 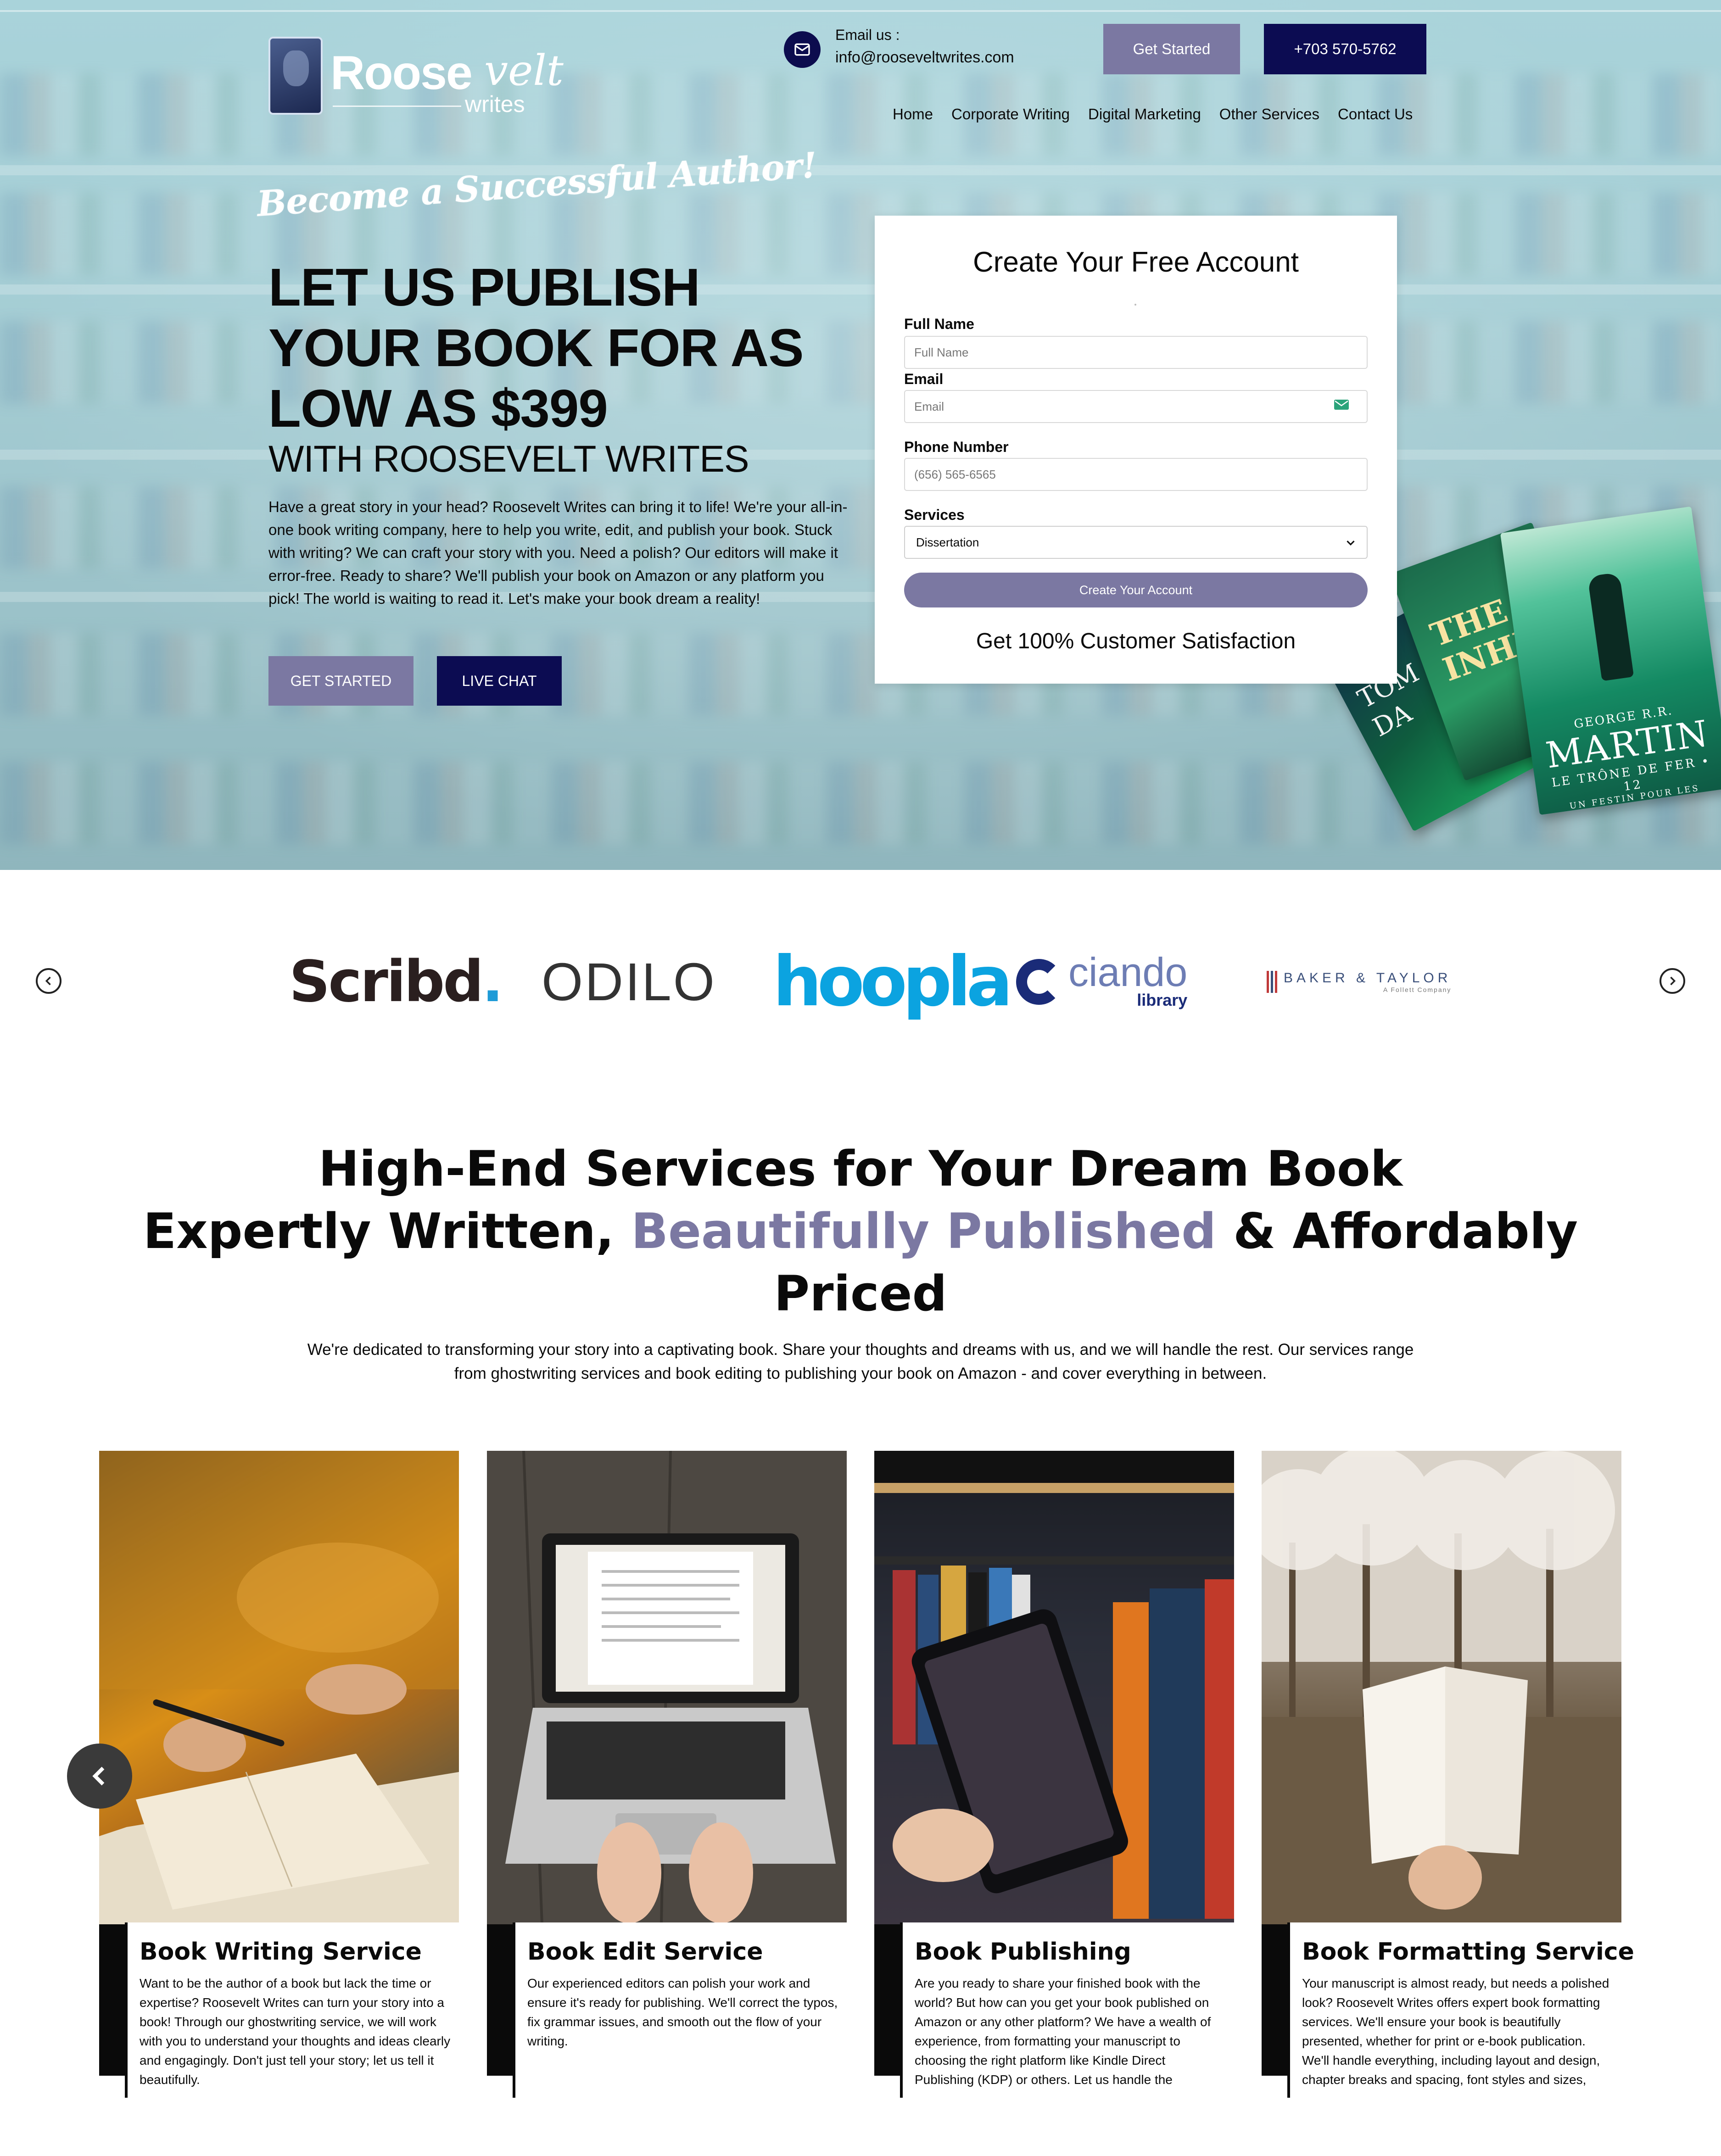 What do you see at coordinates (1039, 982) in the screenshot?
I see `ciando-c-icon` at bounding box center [1039, 982].